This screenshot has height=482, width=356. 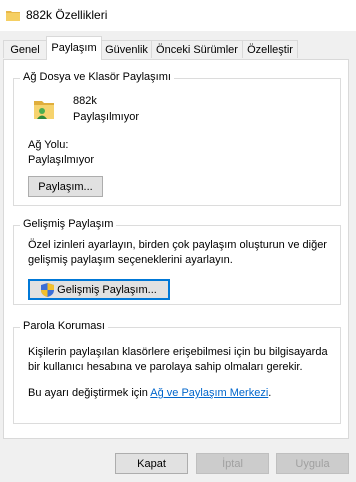 What do you see at coordinates (67, 15) in the screenshot?
I see `window-title: 882k Özellikleri` at bounding box center [67, 15].